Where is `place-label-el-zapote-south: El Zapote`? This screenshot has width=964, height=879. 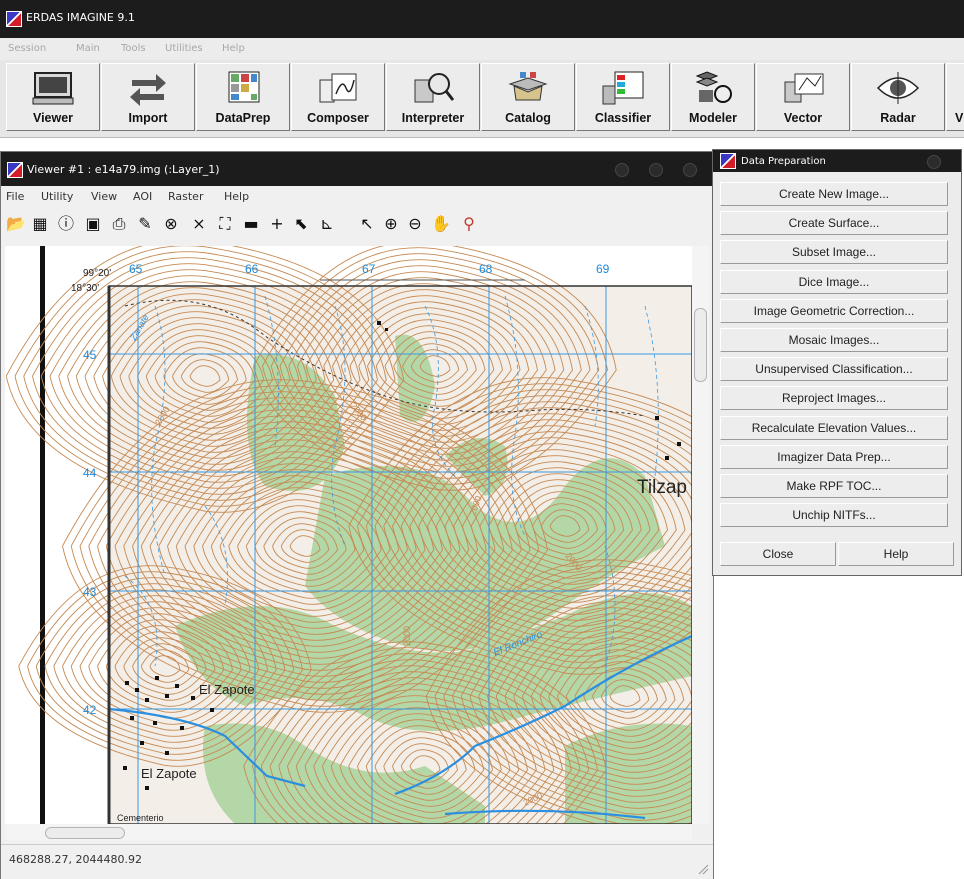
place-label-el-zapote-south: El Zapote is located at coordinates (169, 773).